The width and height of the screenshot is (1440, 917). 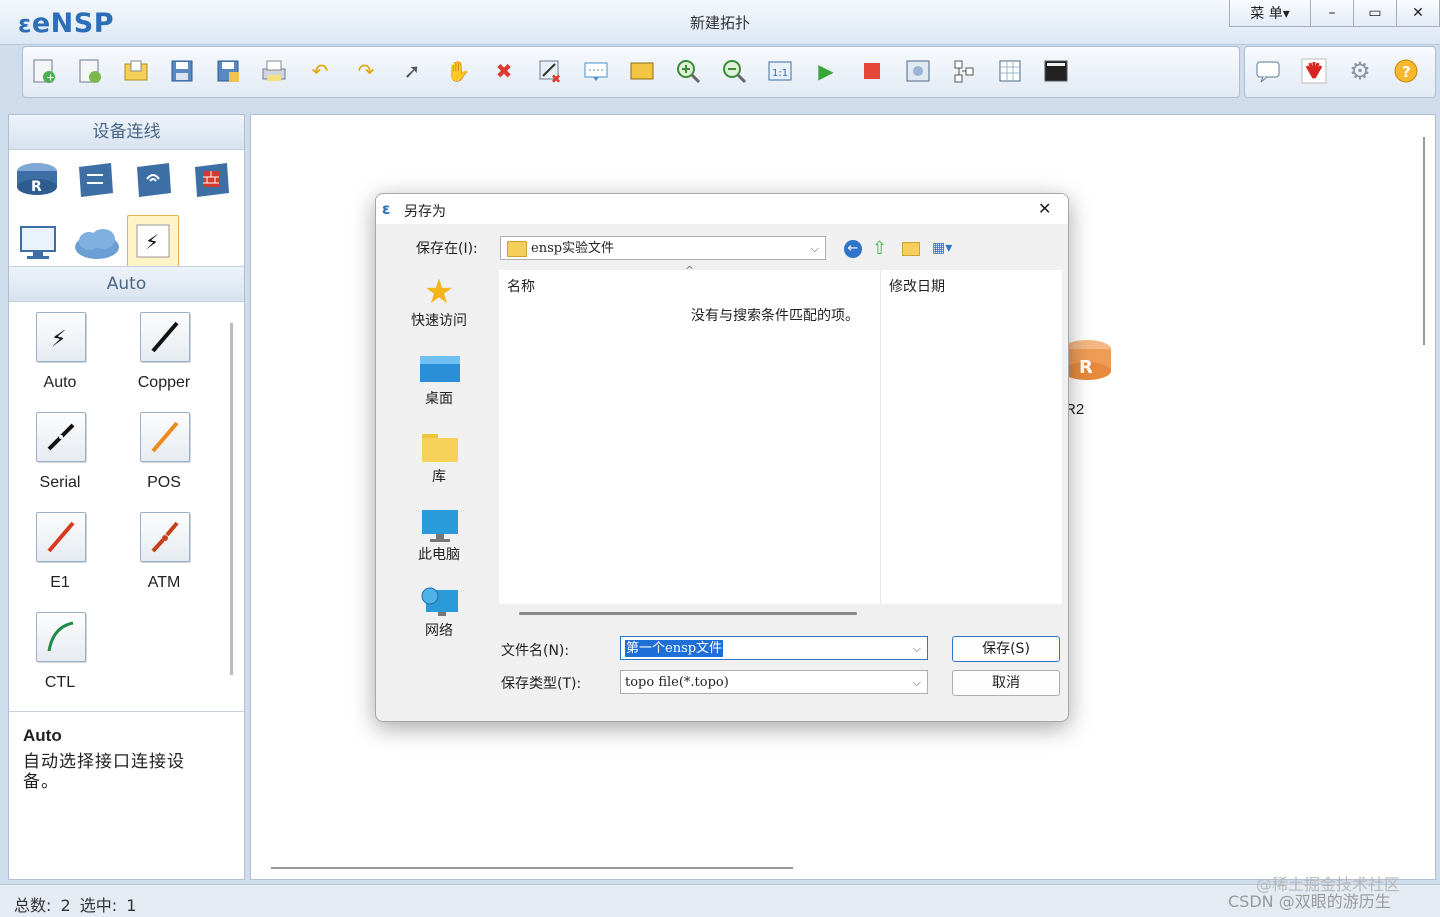 What do you see at coordinates (136, 71) in the screenshot?
I see `open-icon` at bounding box center [136, 71].